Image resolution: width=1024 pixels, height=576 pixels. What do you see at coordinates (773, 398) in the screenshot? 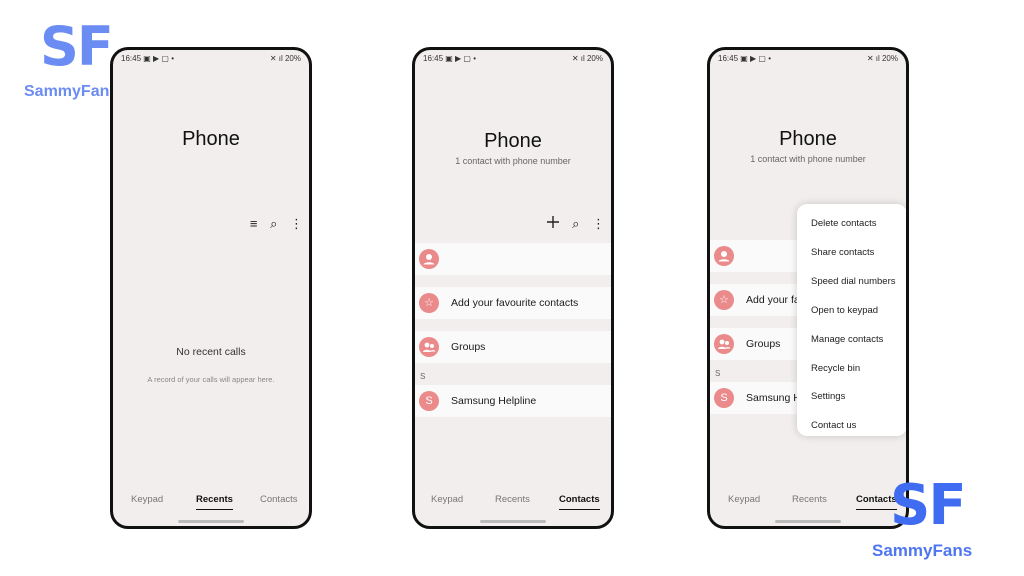
I see `contact-name: Samsung H` at bounding box center [773, 398].